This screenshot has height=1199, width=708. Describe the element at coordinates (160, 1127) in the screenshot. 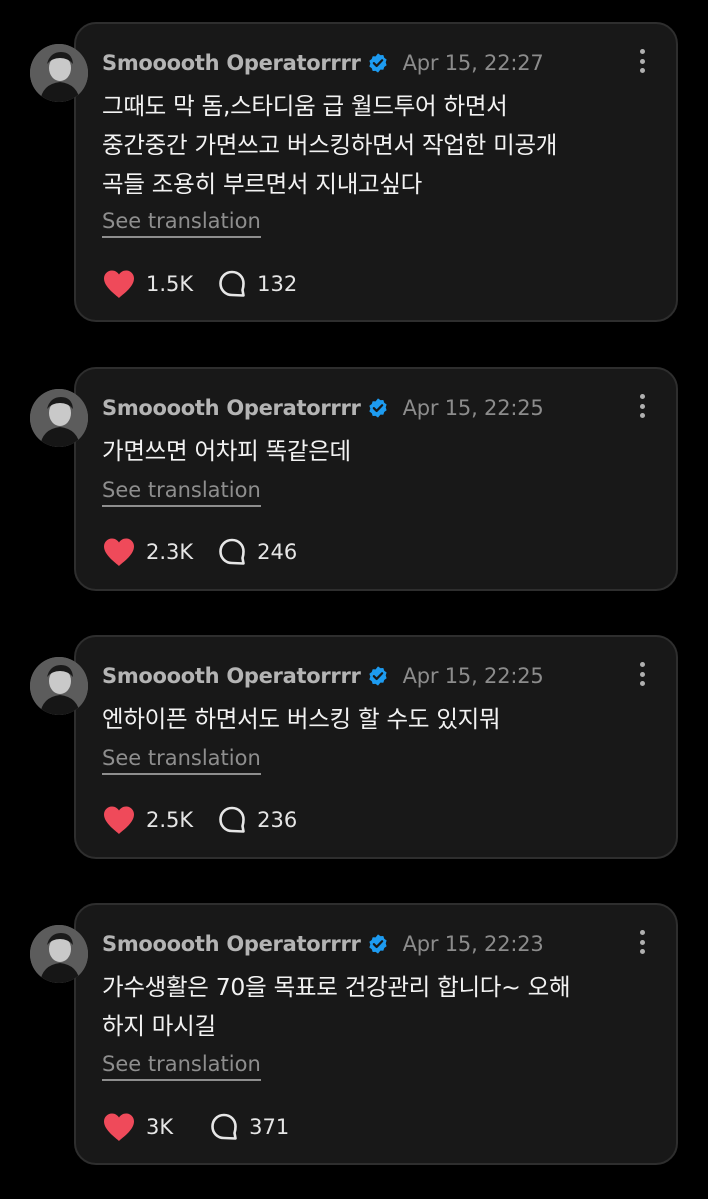

I see `like-count: 3K` at that location.